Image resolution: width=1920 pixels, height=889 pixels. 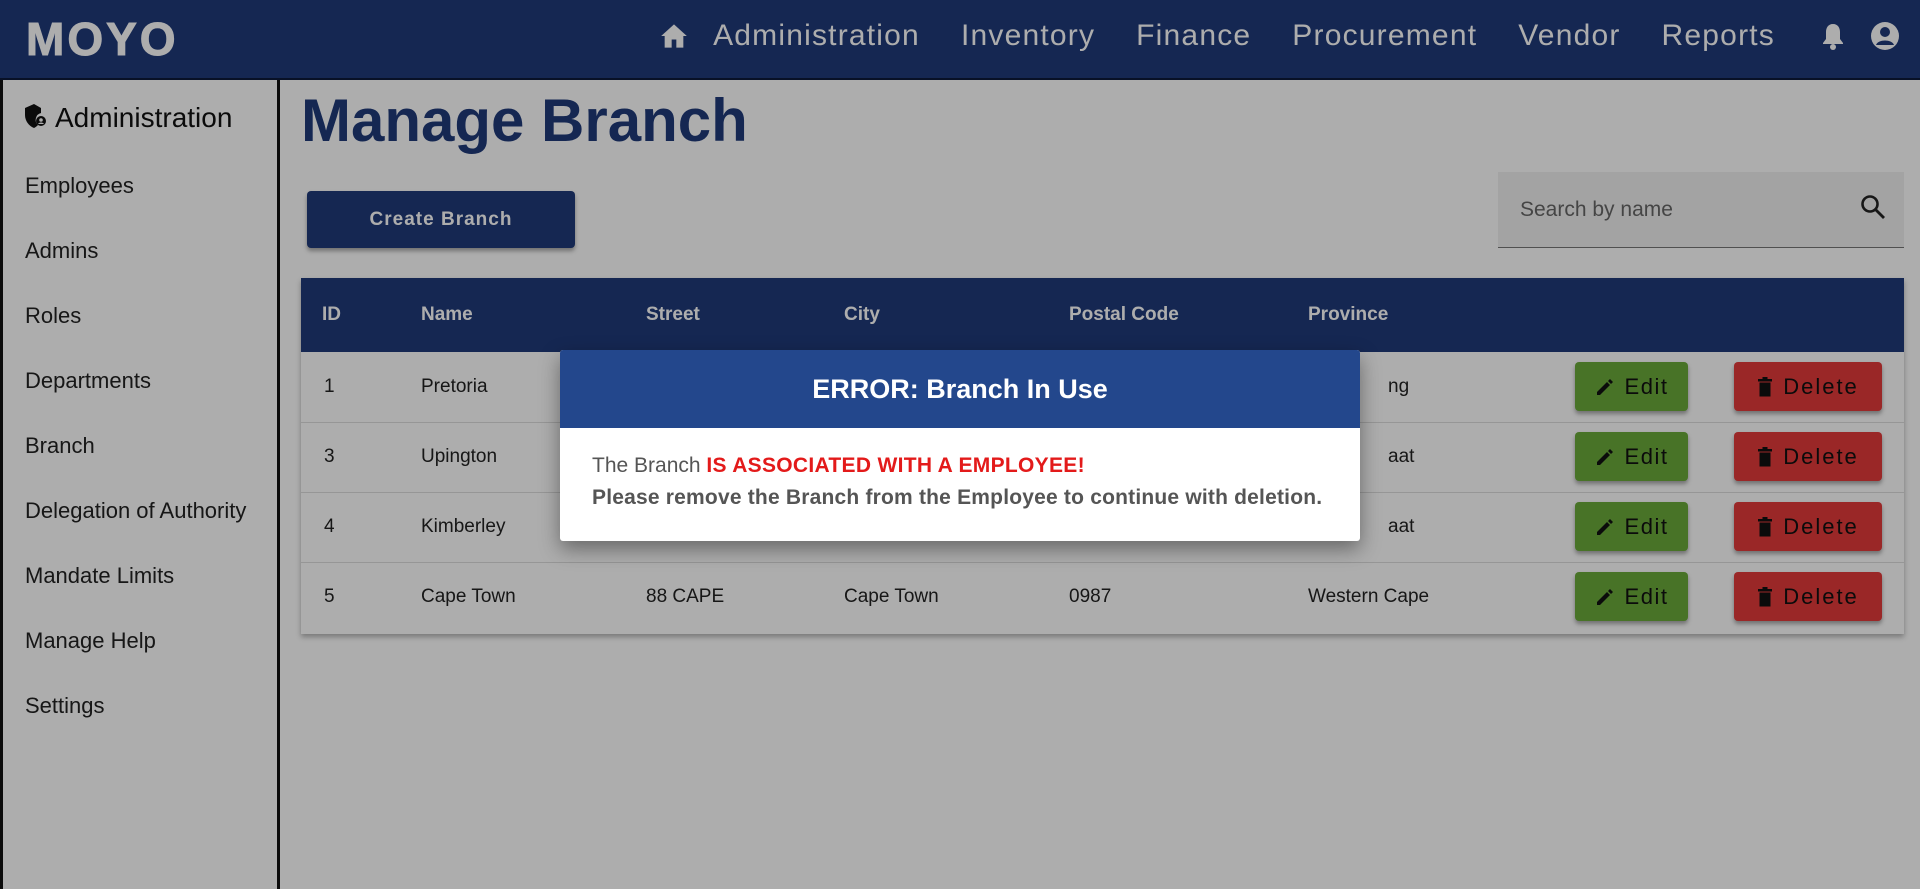 What do you see at coordinates (960, 389) in the screenshot?
I see `dialog-title: ERROR: Branch In Use` at bounding box center [960, 389].